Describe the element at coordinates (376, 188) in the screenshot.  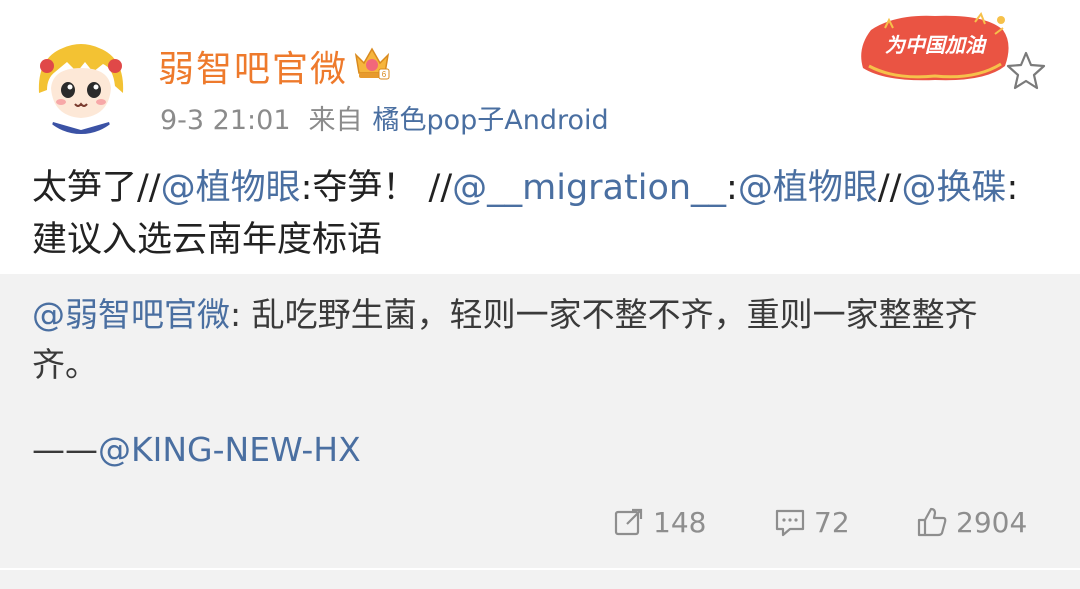
I see `post-segment: :夺笋！ //` at that location.